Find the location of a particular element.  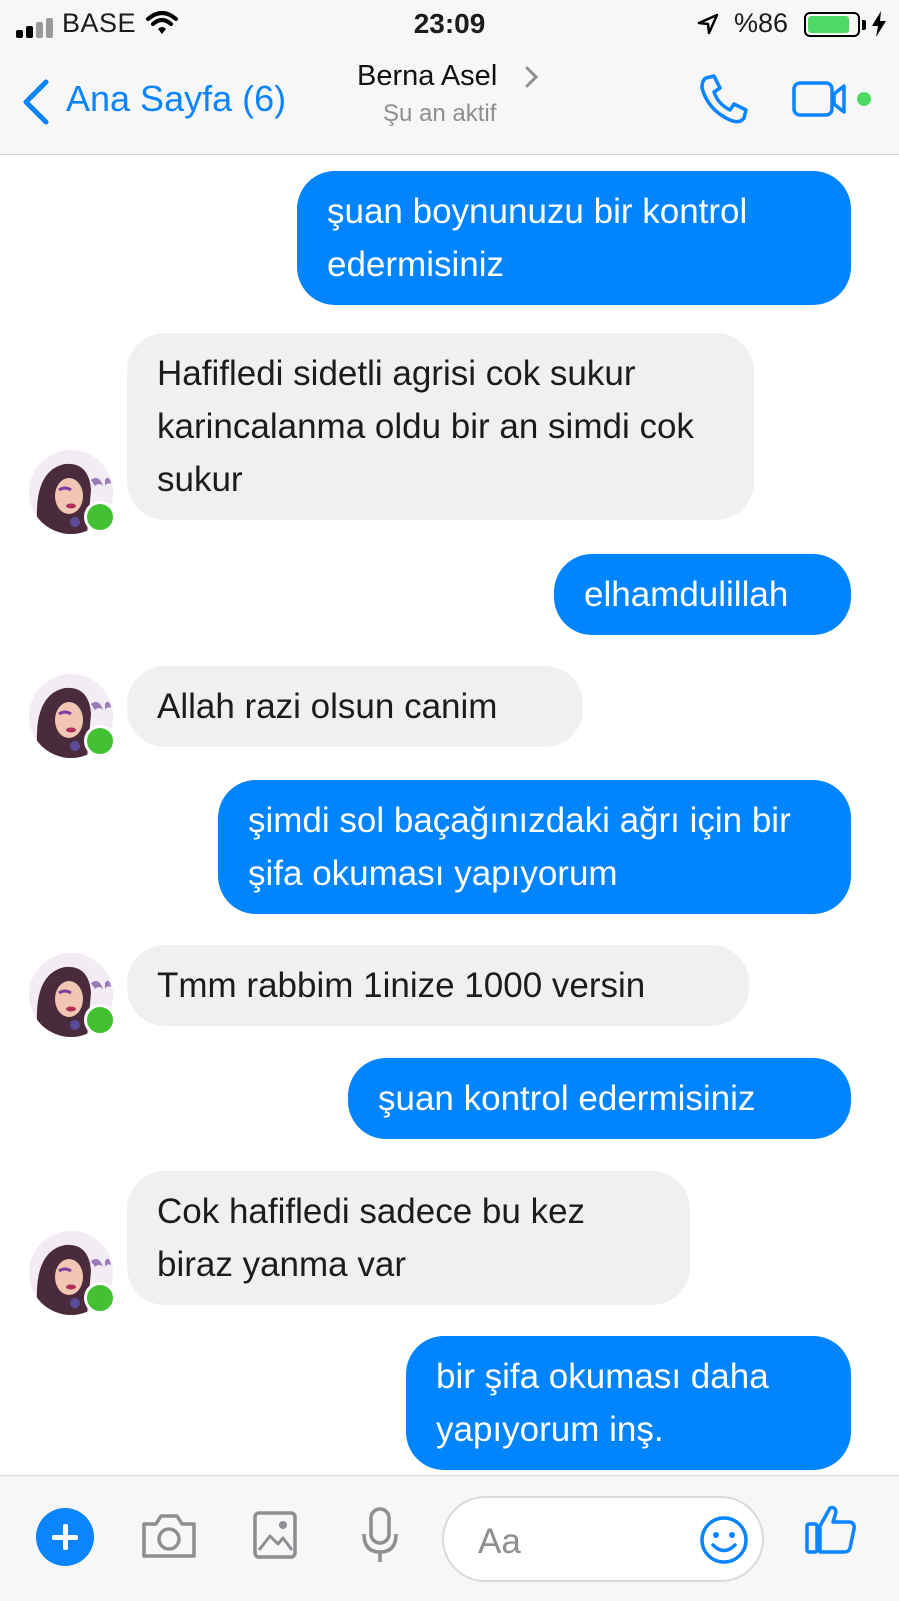

message-bubble-outgoing: bir şifa okuması daha yapıyorum inş. is located at coordinates (628, 1403).